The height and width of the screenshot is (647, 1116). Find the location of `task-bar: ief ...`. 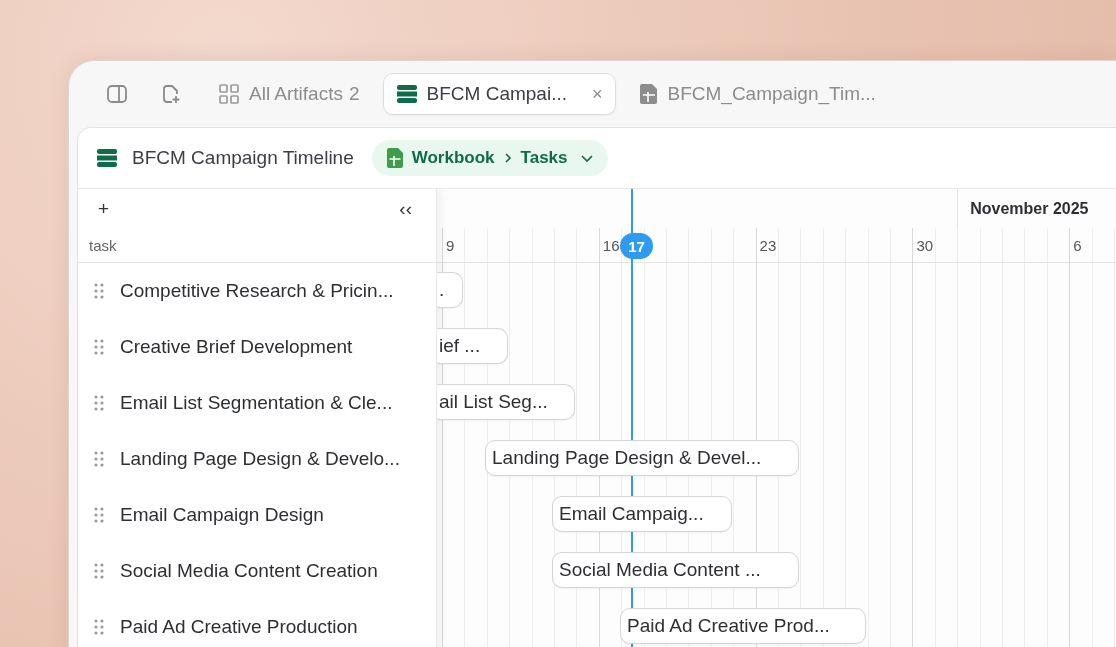

task-bar: ief ... is located at coordinates (472, 346).